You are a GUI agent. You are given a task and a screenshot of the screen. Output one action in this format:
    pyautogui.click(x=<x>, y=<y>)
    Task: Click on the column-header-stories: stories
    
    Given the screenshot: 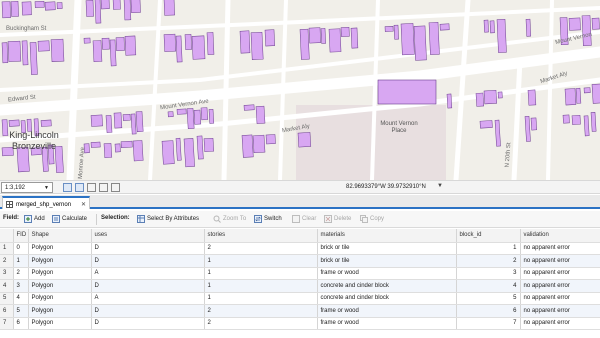 What is the action you would take?
    pyautogui.click(x=261, y=236)
    